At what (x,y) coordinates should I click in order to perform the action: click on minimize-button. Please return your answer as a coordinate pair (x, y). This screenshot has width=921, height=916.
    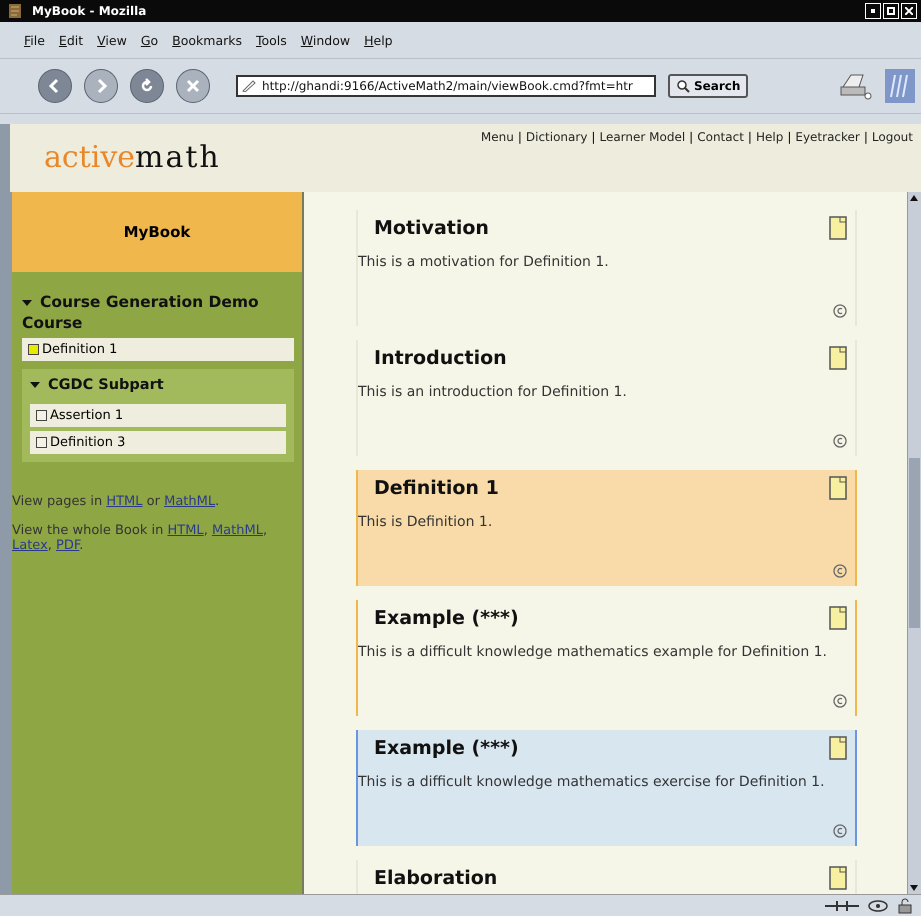
    Looking at the image, I should click on (873, 11).